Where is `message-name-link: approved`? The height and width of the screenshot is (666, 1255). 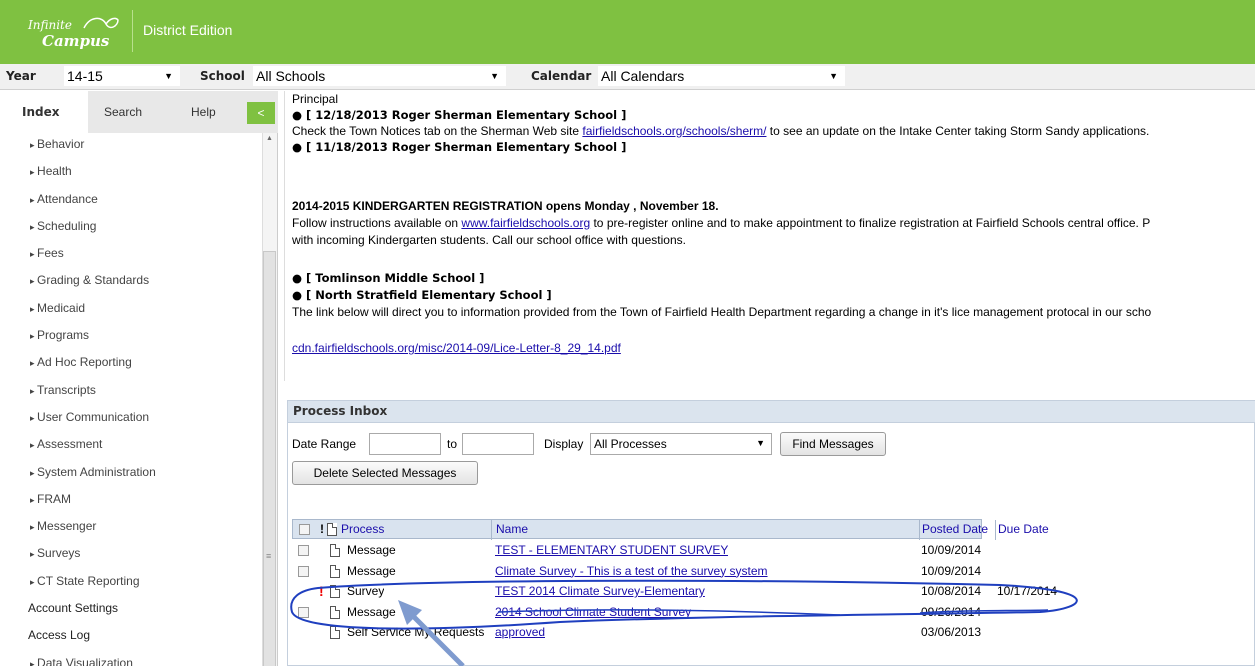 message-name-link: approved is located at coordinates (520, 633).